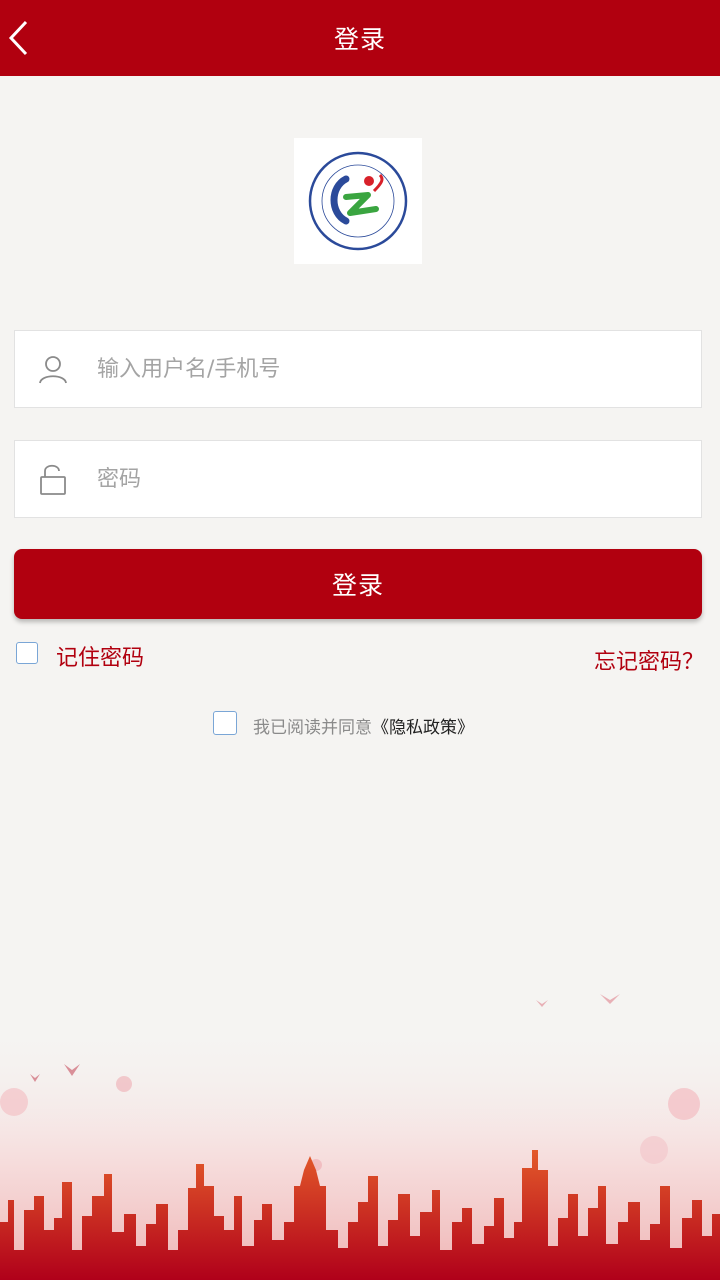 The image size is (720, 1280). I want to click on login-button: 登录, so click(358, 584).